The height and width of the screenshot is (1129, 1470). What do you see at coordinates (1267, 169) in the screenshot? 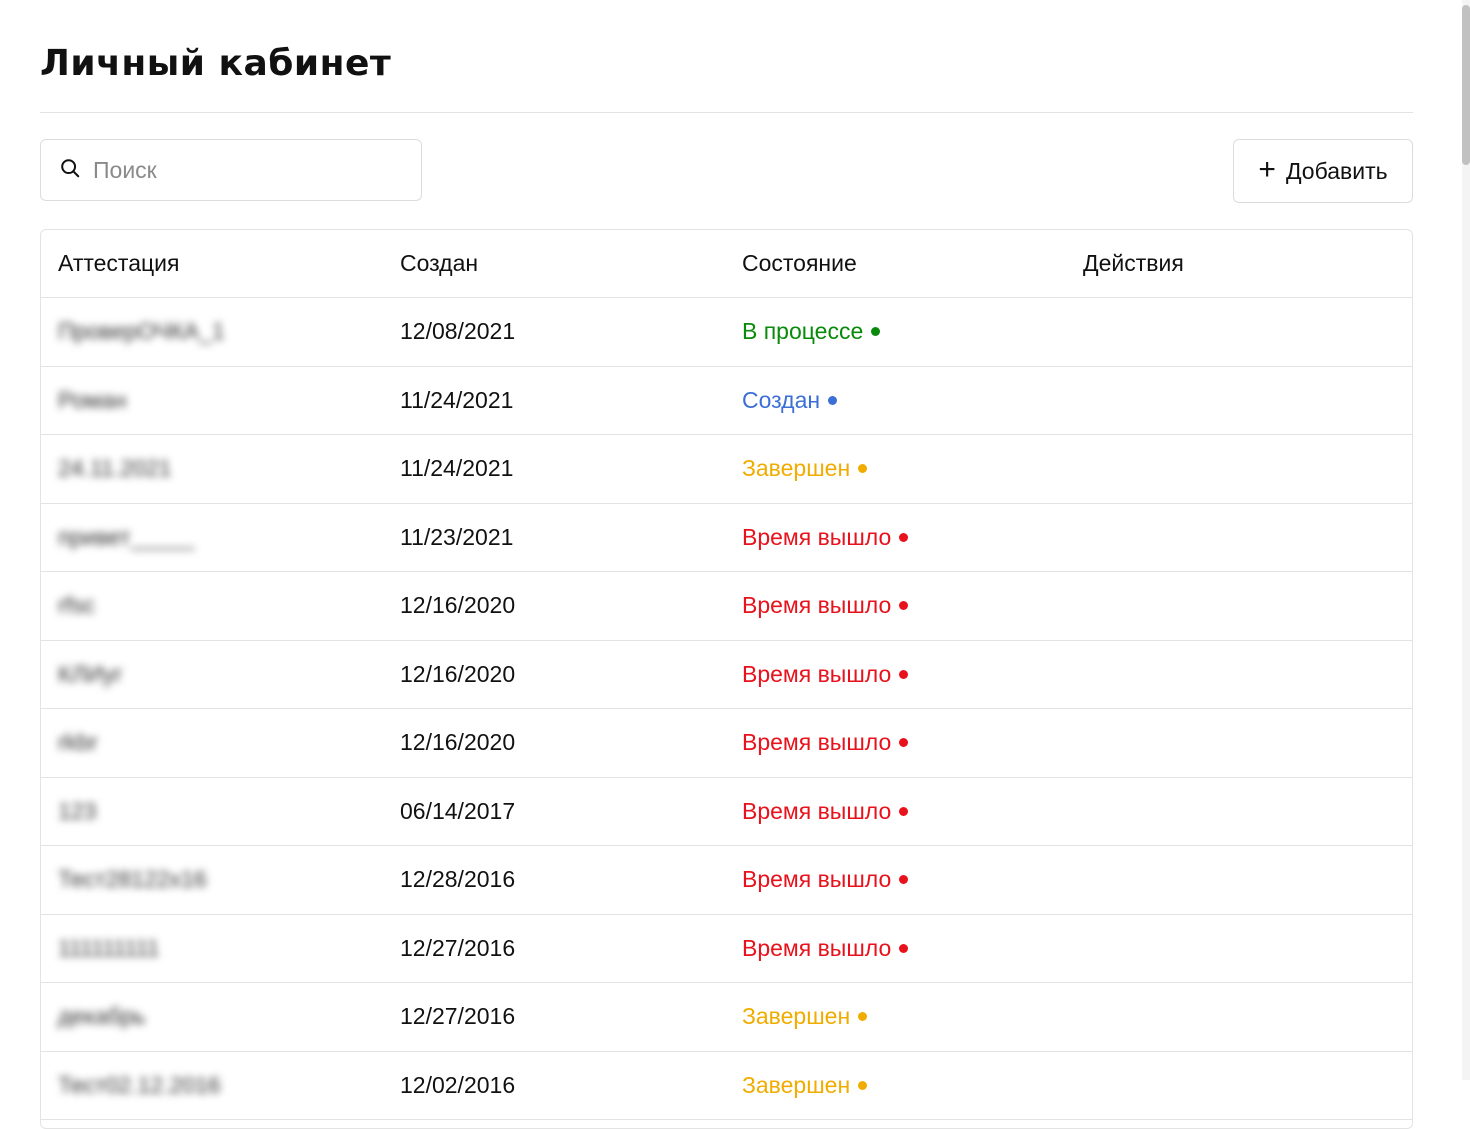
I see `plus-icon: +` at bounding box center [1267, 169].